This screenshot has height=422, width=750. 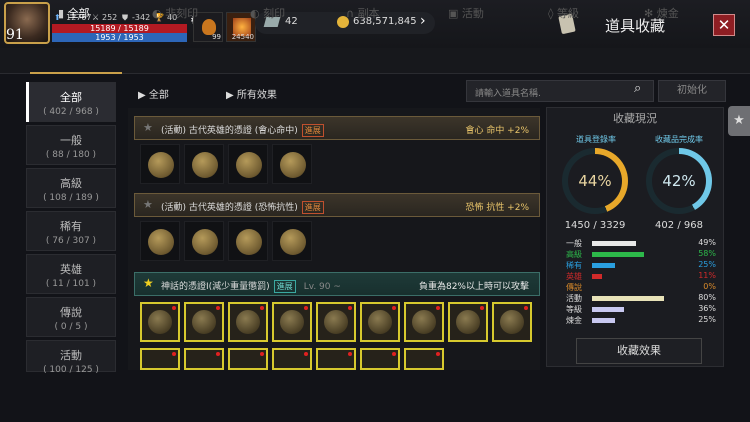 I want to click on grade-row: 稀有 25%, so click(x=641, y=265).